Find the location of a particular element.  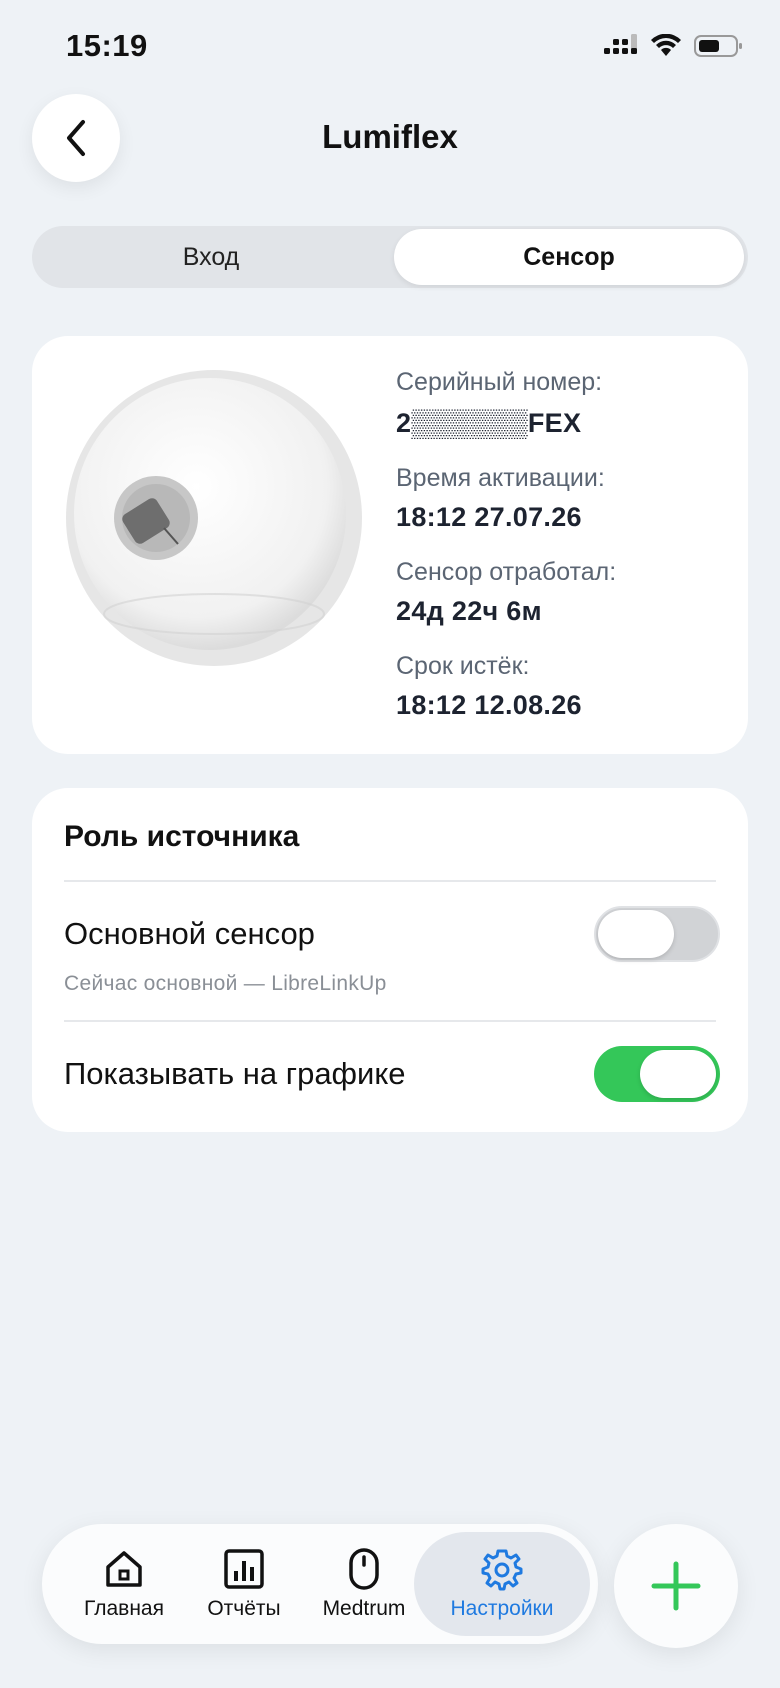

tab-reports: Отчёты is located at coordinates (244, 1584).